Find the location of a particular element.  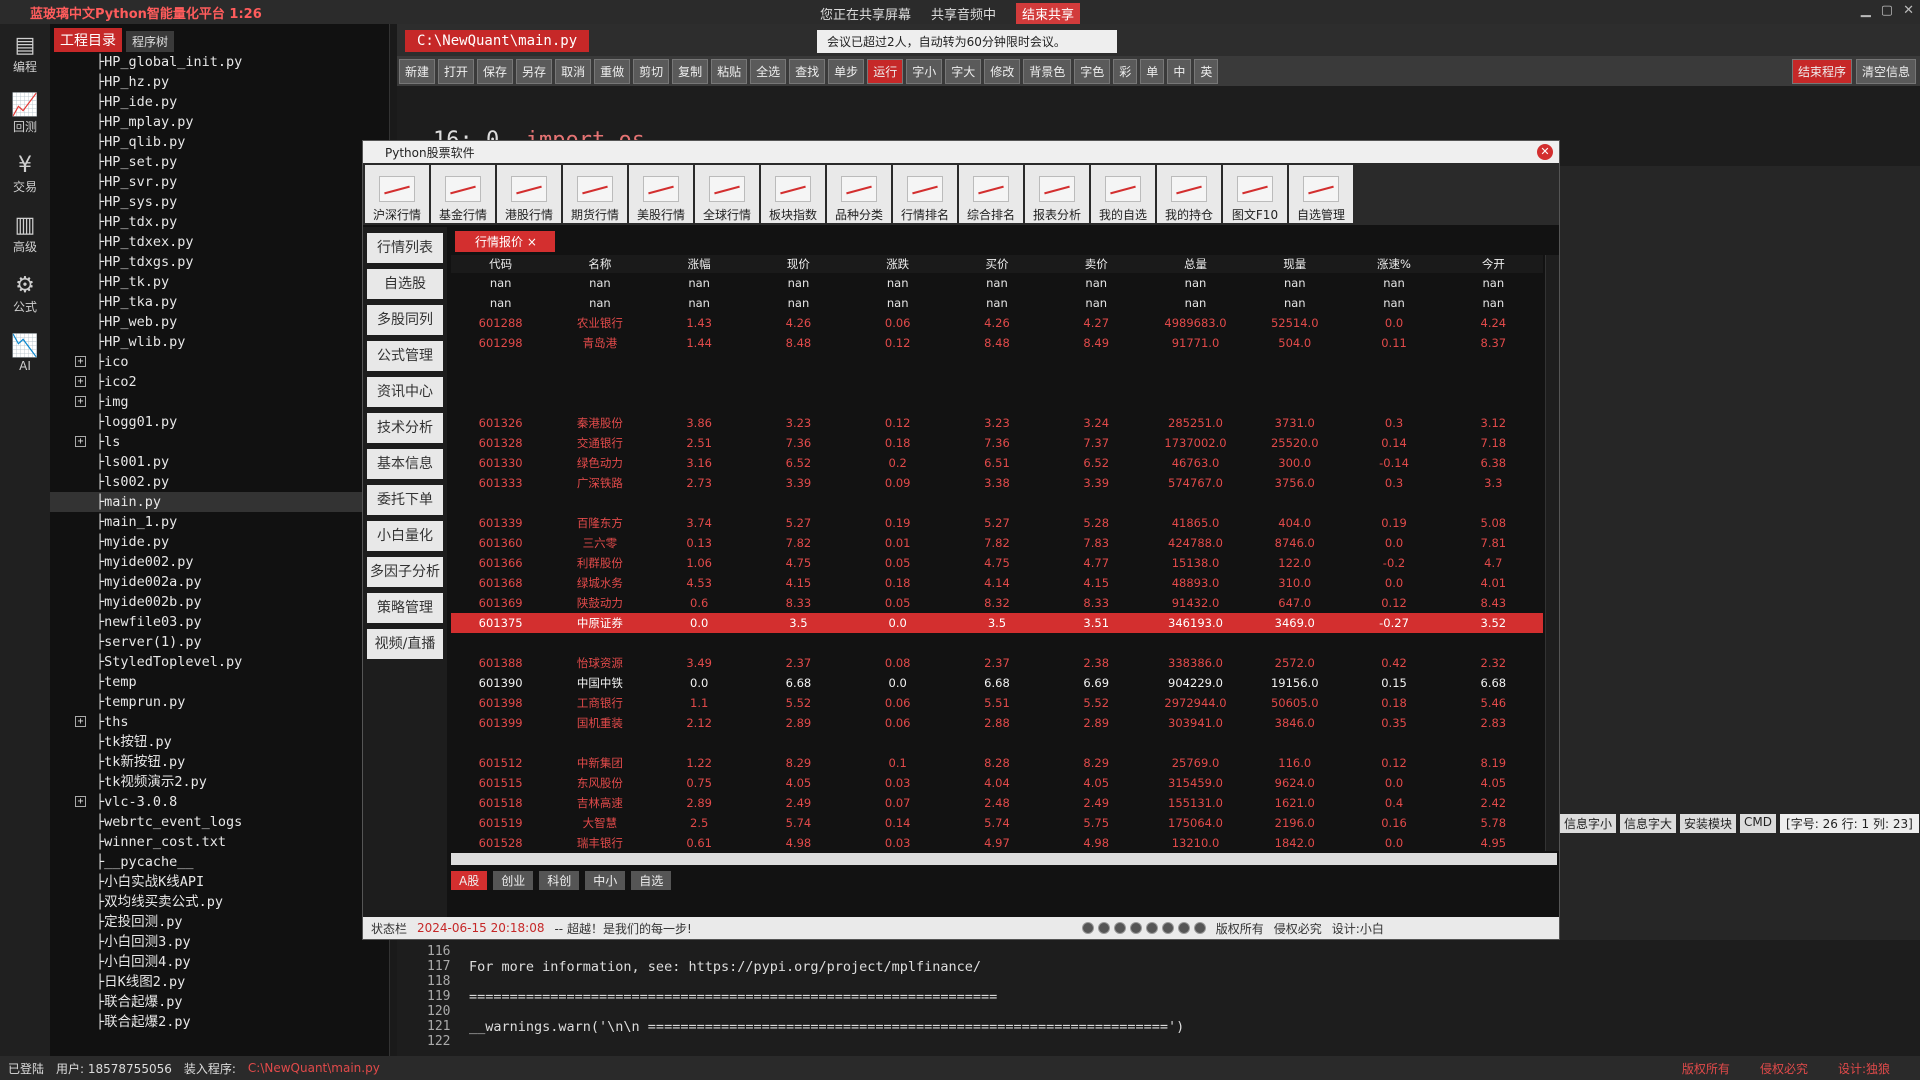

nav-item-0: ▤ 编程 is located at coordinates (25, 54).